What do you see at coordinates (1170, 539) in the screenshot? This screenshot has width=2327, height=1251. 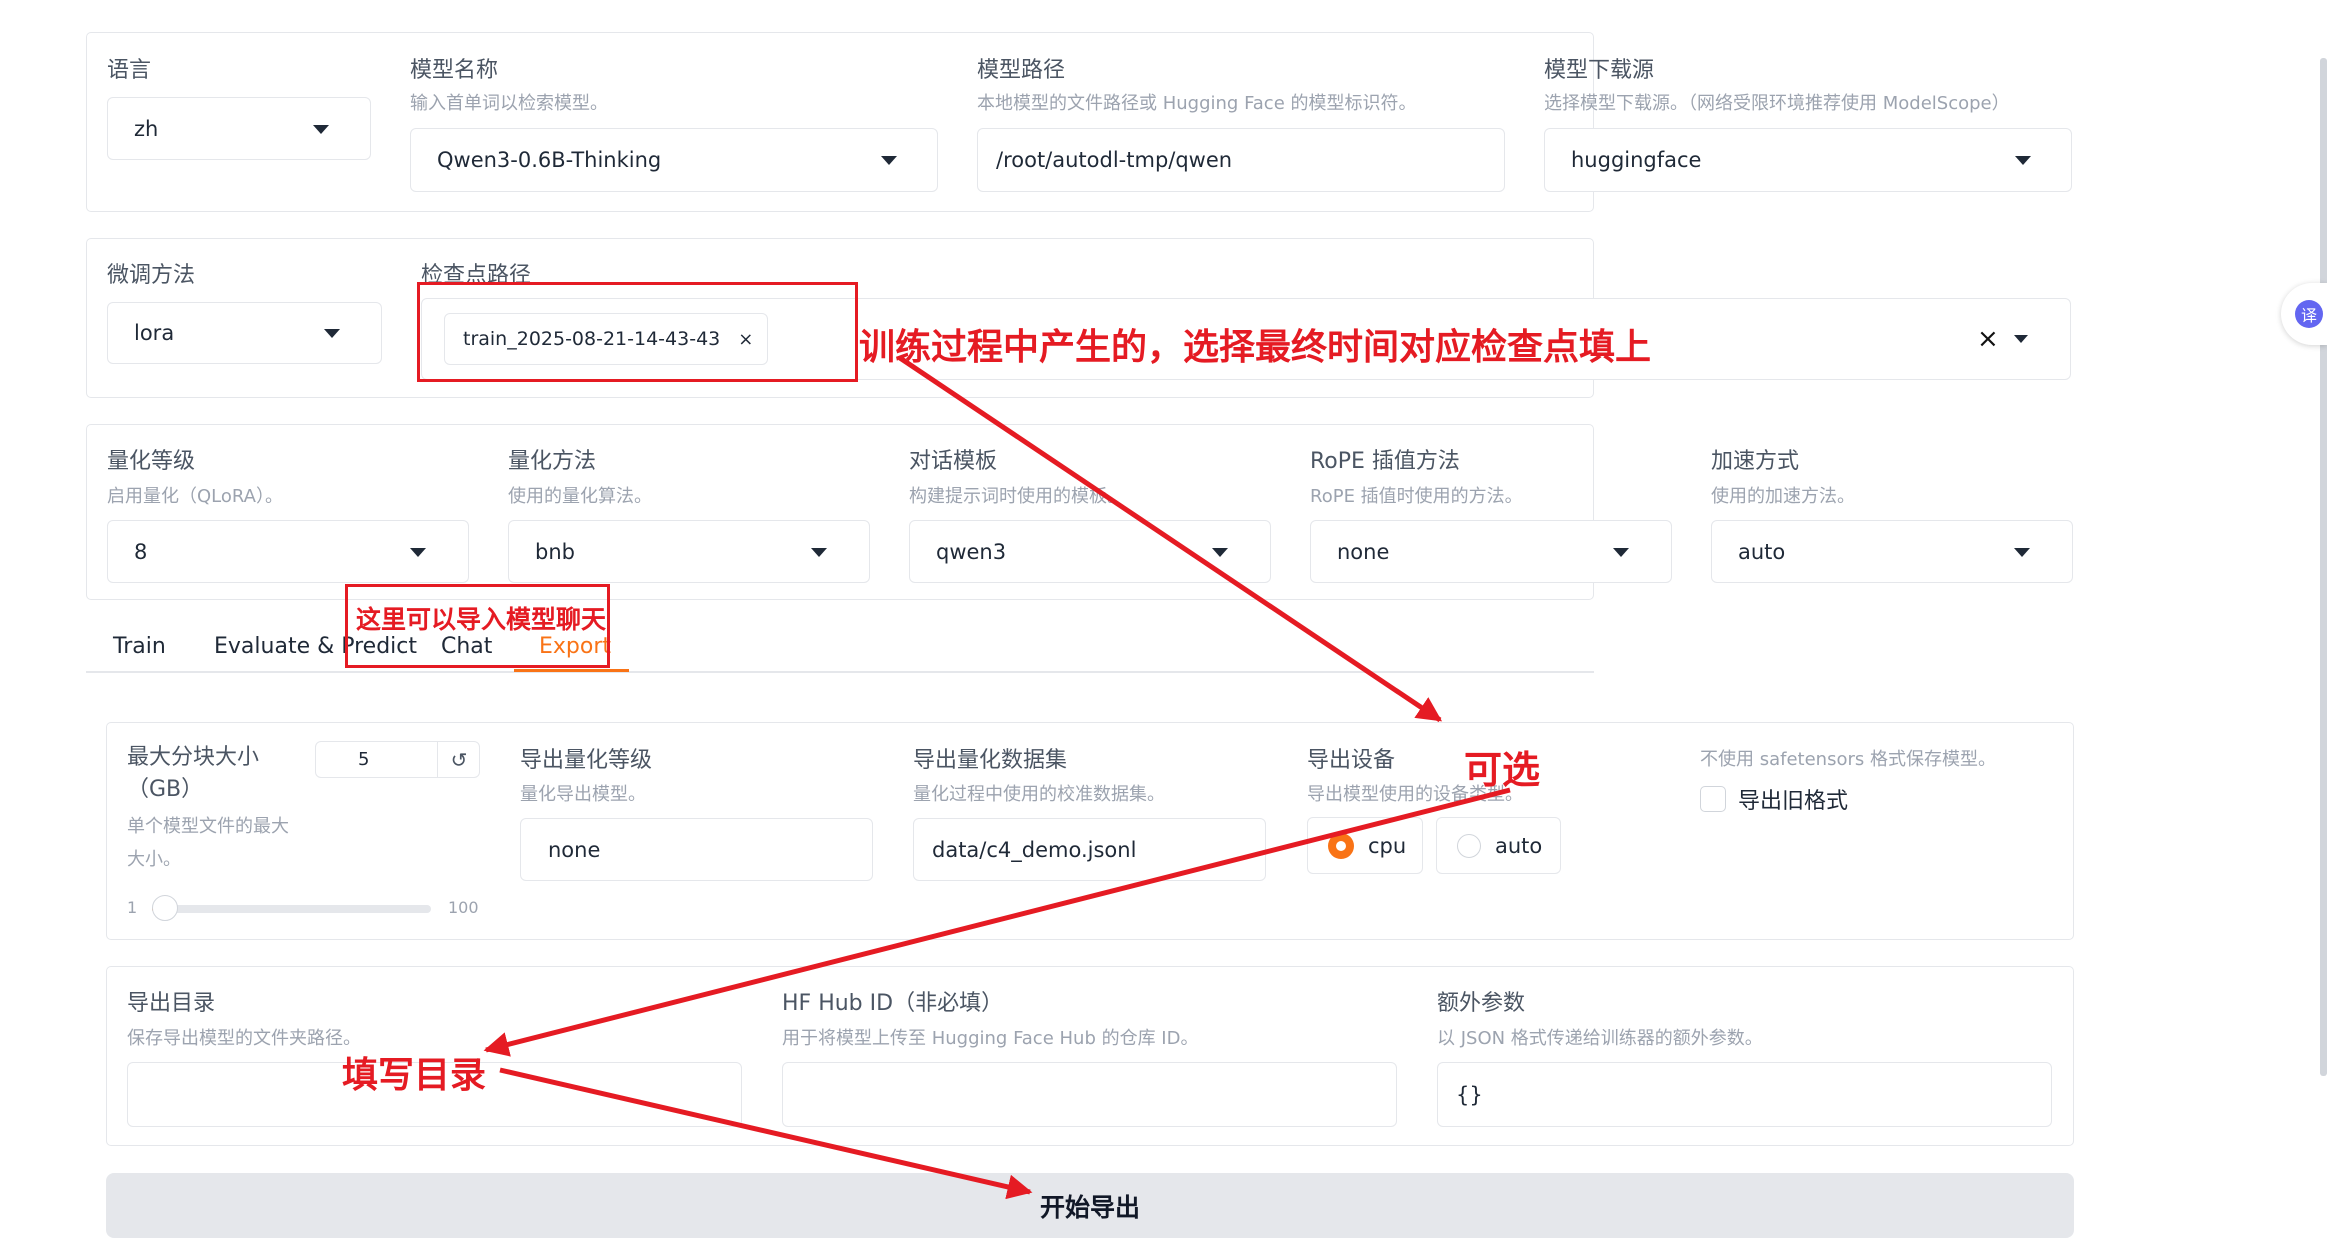 I see `arrow-checkpoint-to-optional` at bounding box center [1170, 539].